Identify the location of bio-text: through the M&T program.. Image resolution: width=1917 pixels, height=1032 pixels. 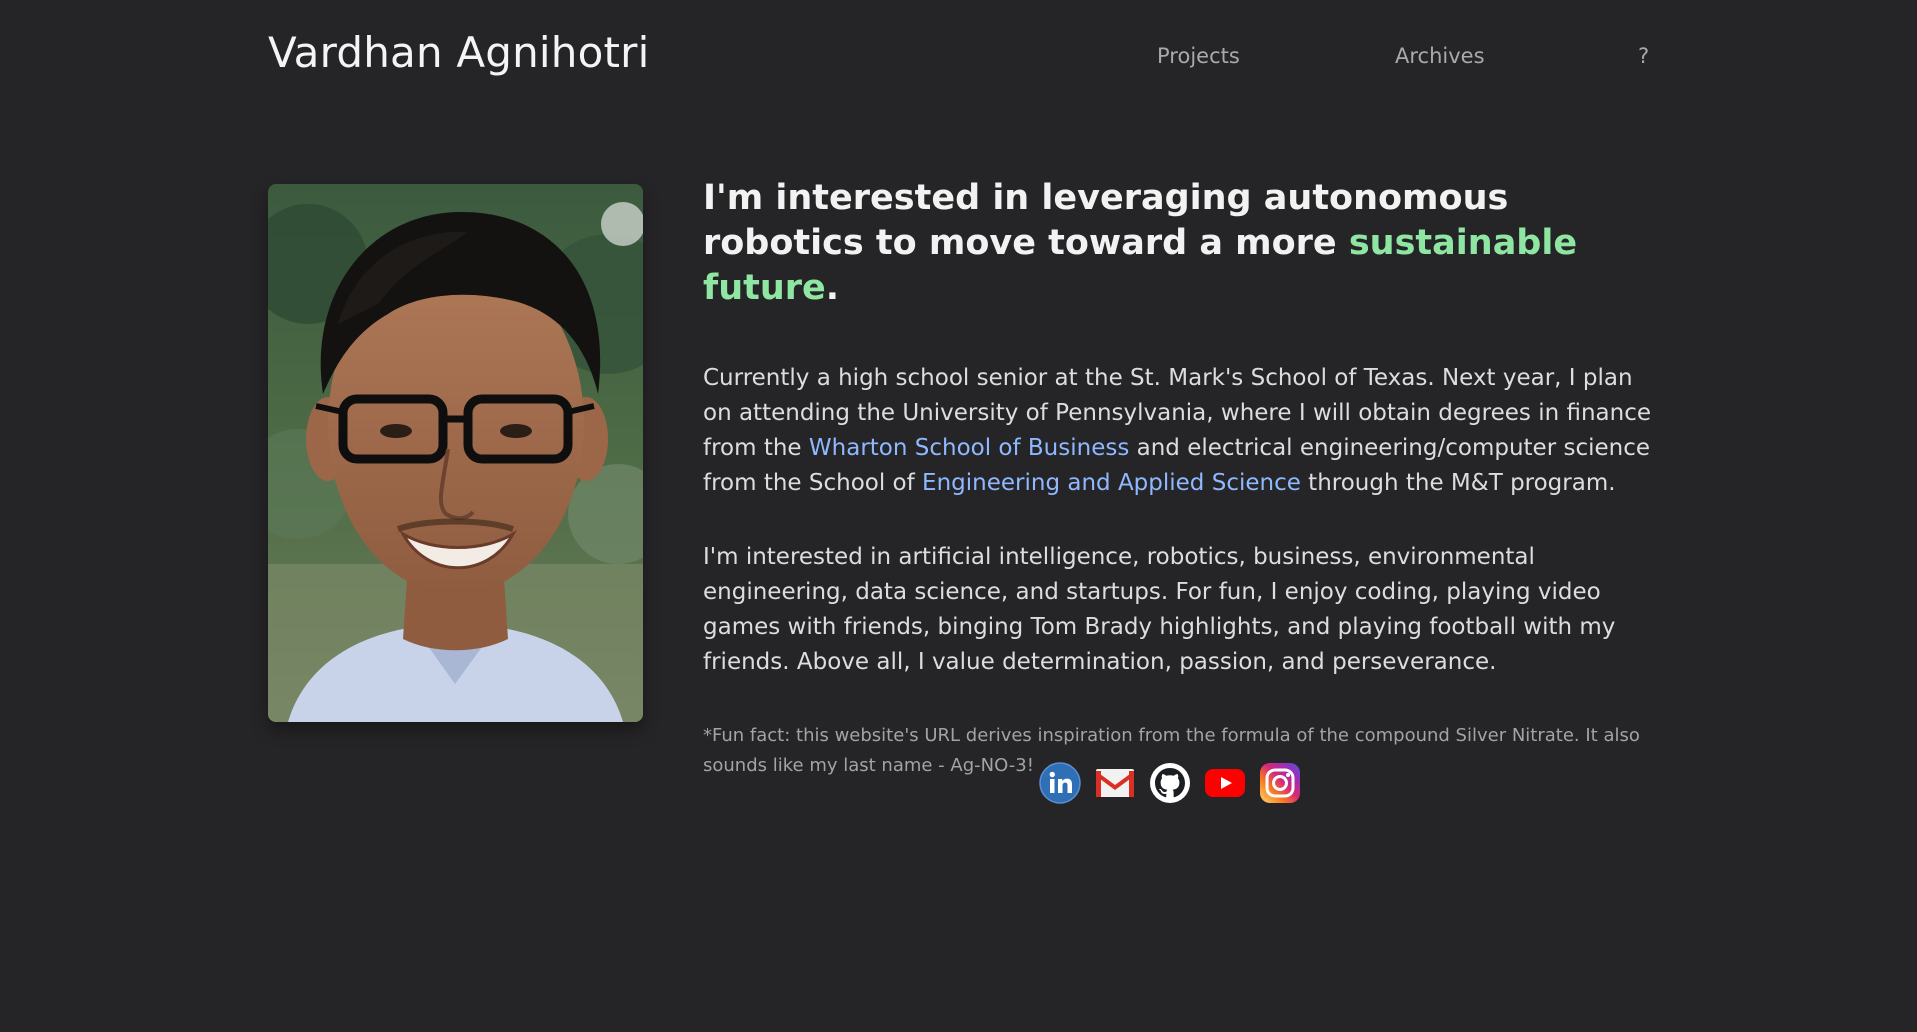
(1458, 483).